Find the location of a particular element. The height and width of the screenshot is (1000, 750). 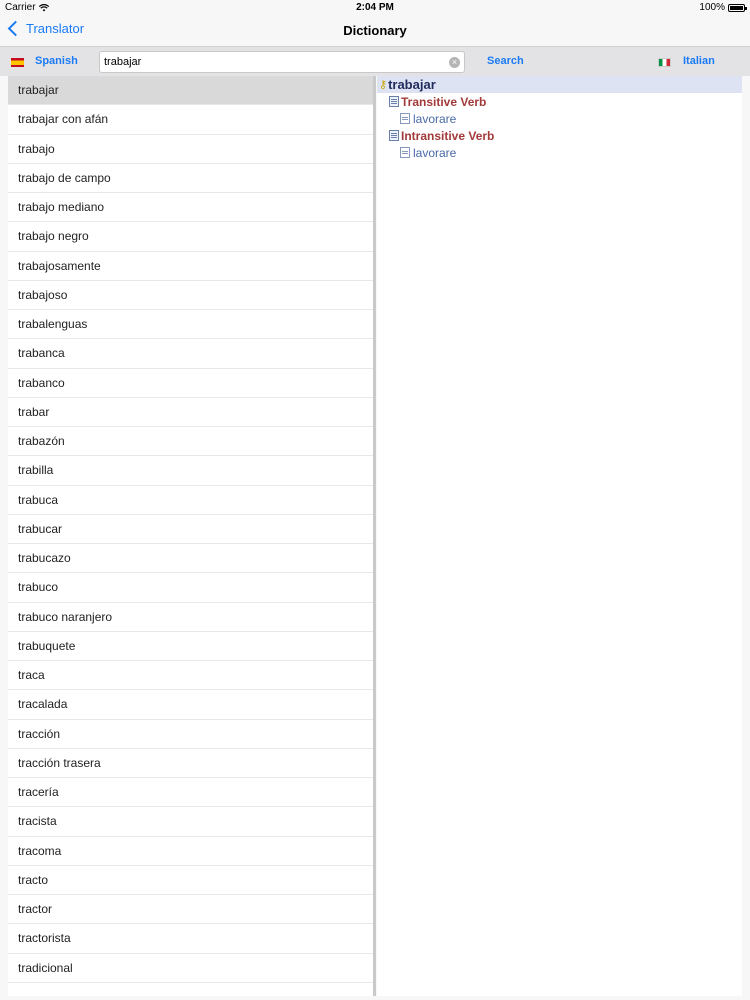

clear-icon: × is located at coordinates (454, 62).